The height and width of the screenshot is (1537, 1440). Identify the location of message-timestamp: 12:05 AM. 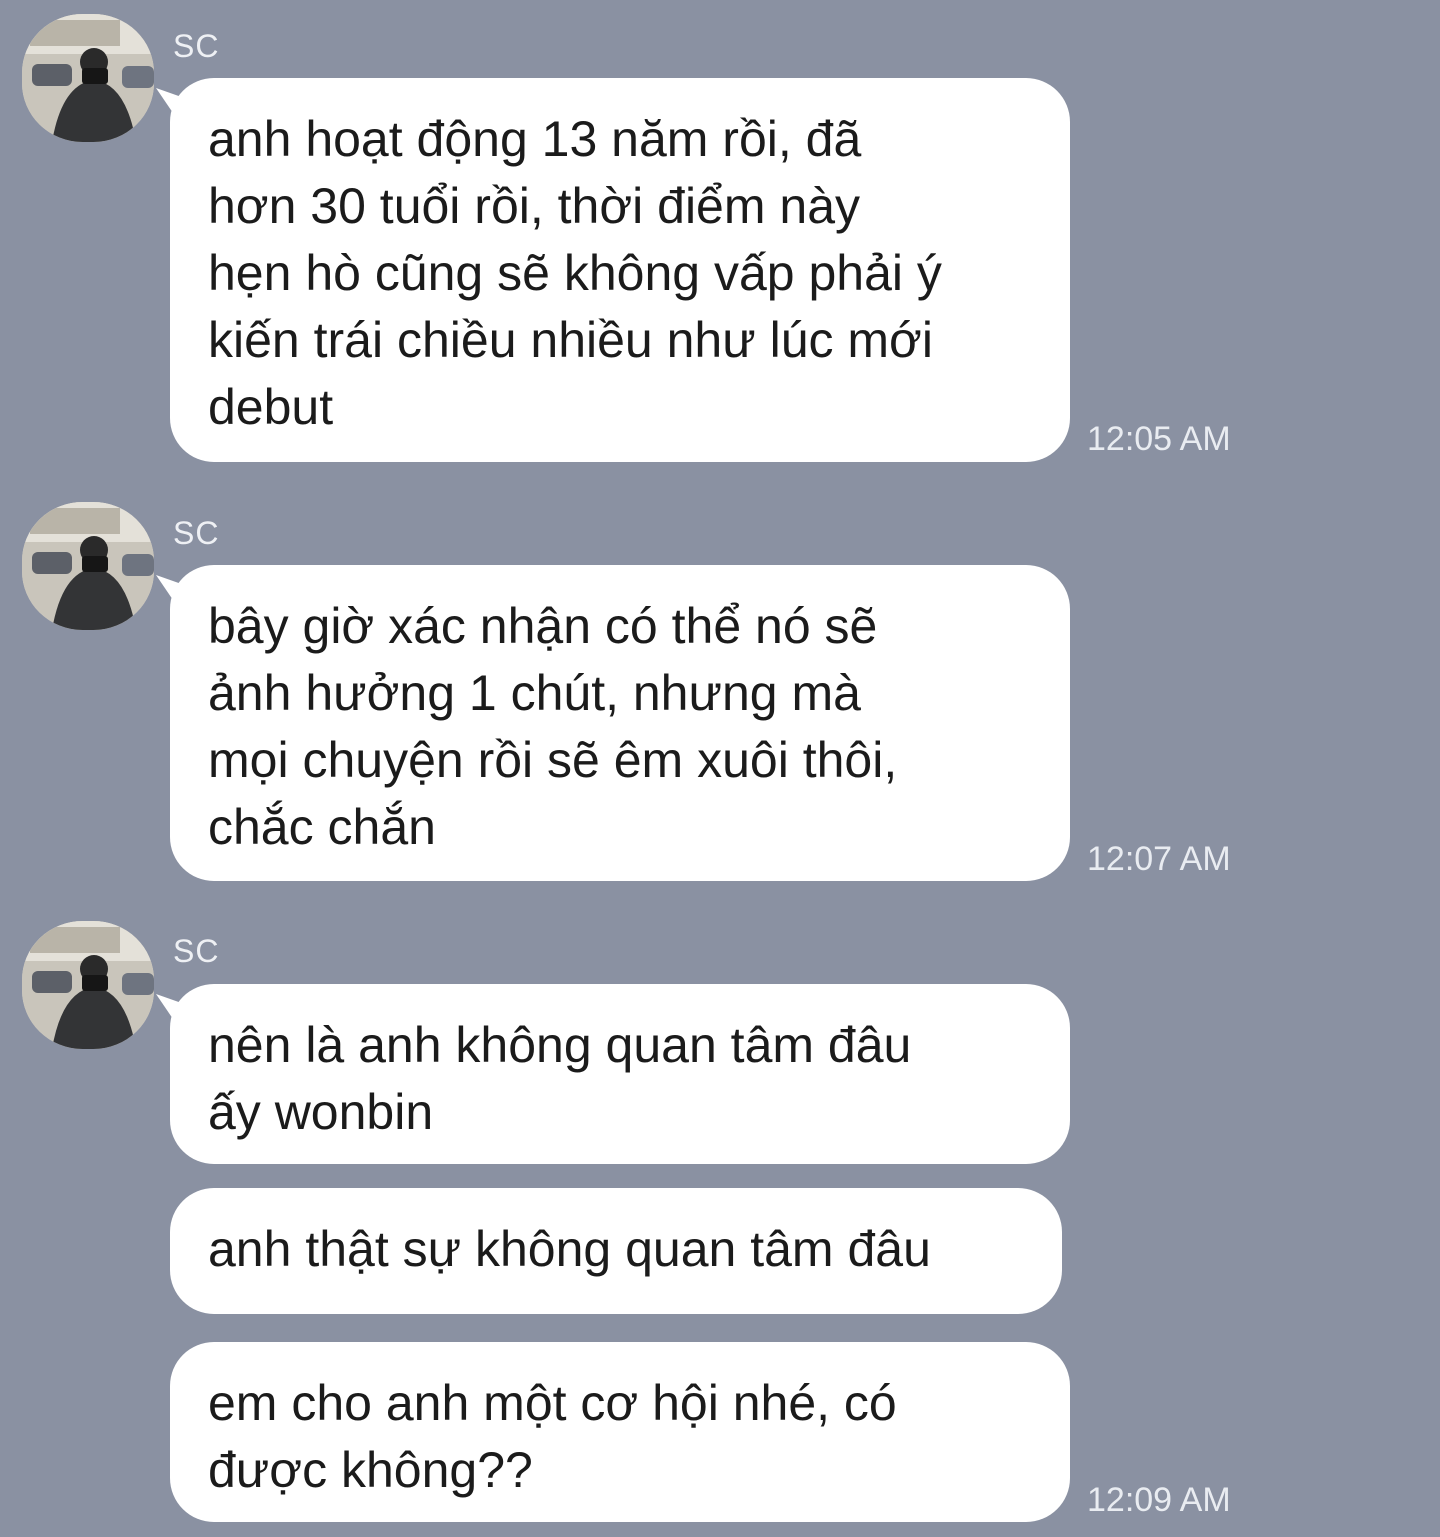
(1159, 439).